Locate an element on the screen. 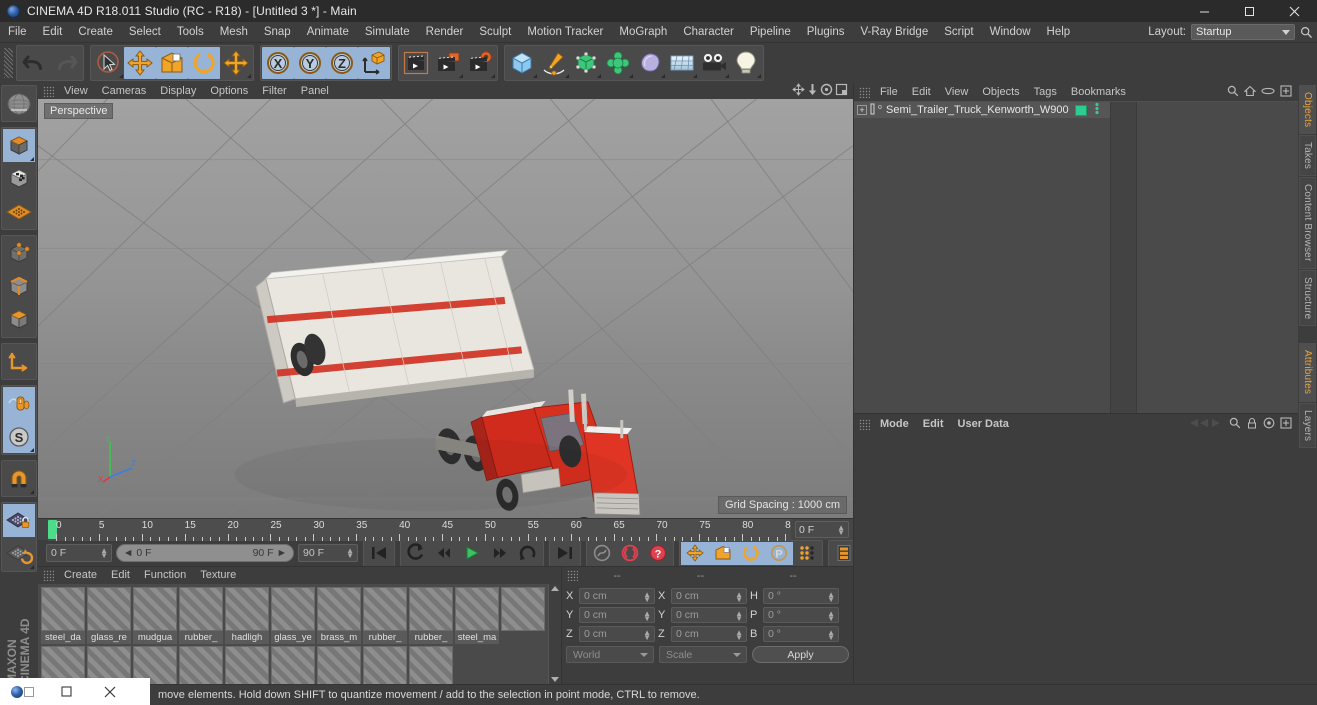  add-scene-object-button is located at coordinates (682, 63).